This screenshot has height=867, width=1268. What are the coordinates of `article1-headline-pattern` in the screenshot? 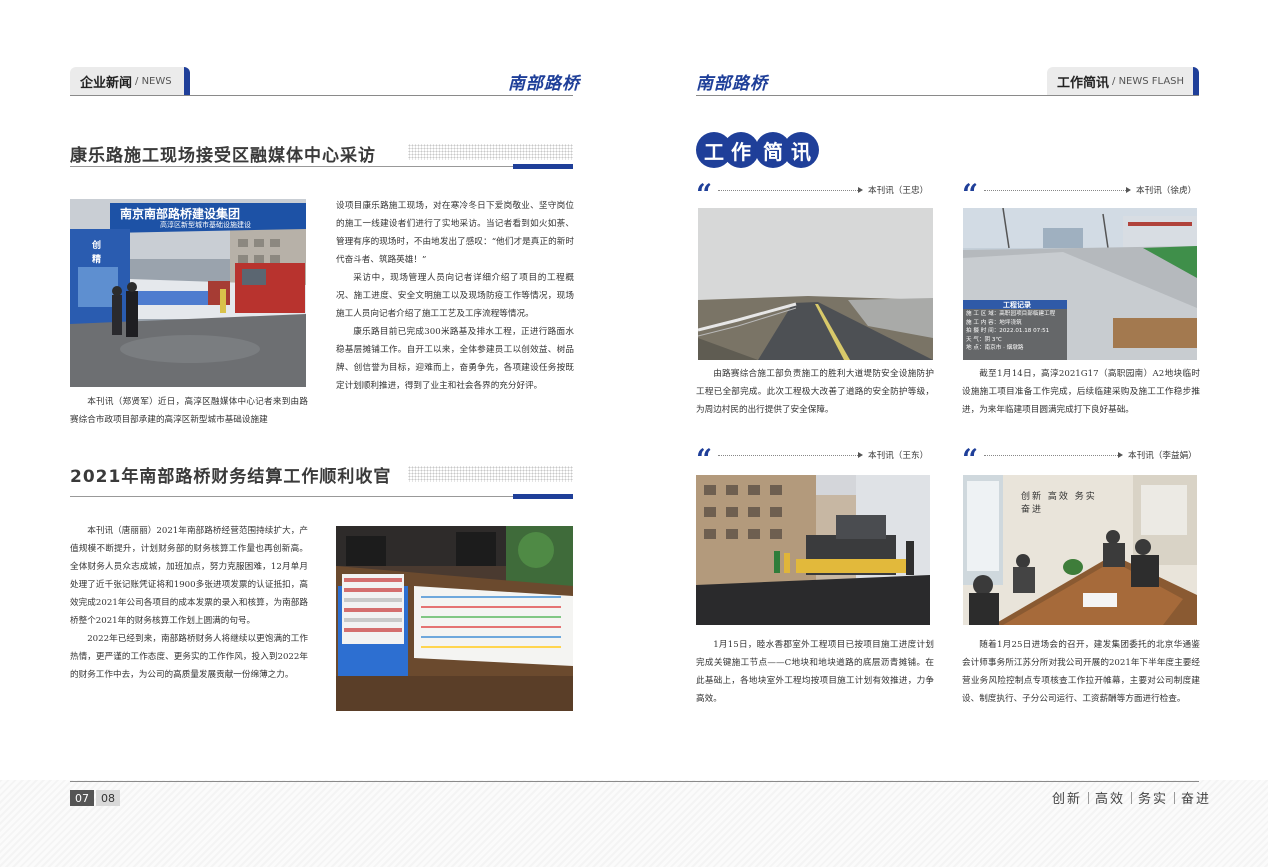 It's located at (490, 152).